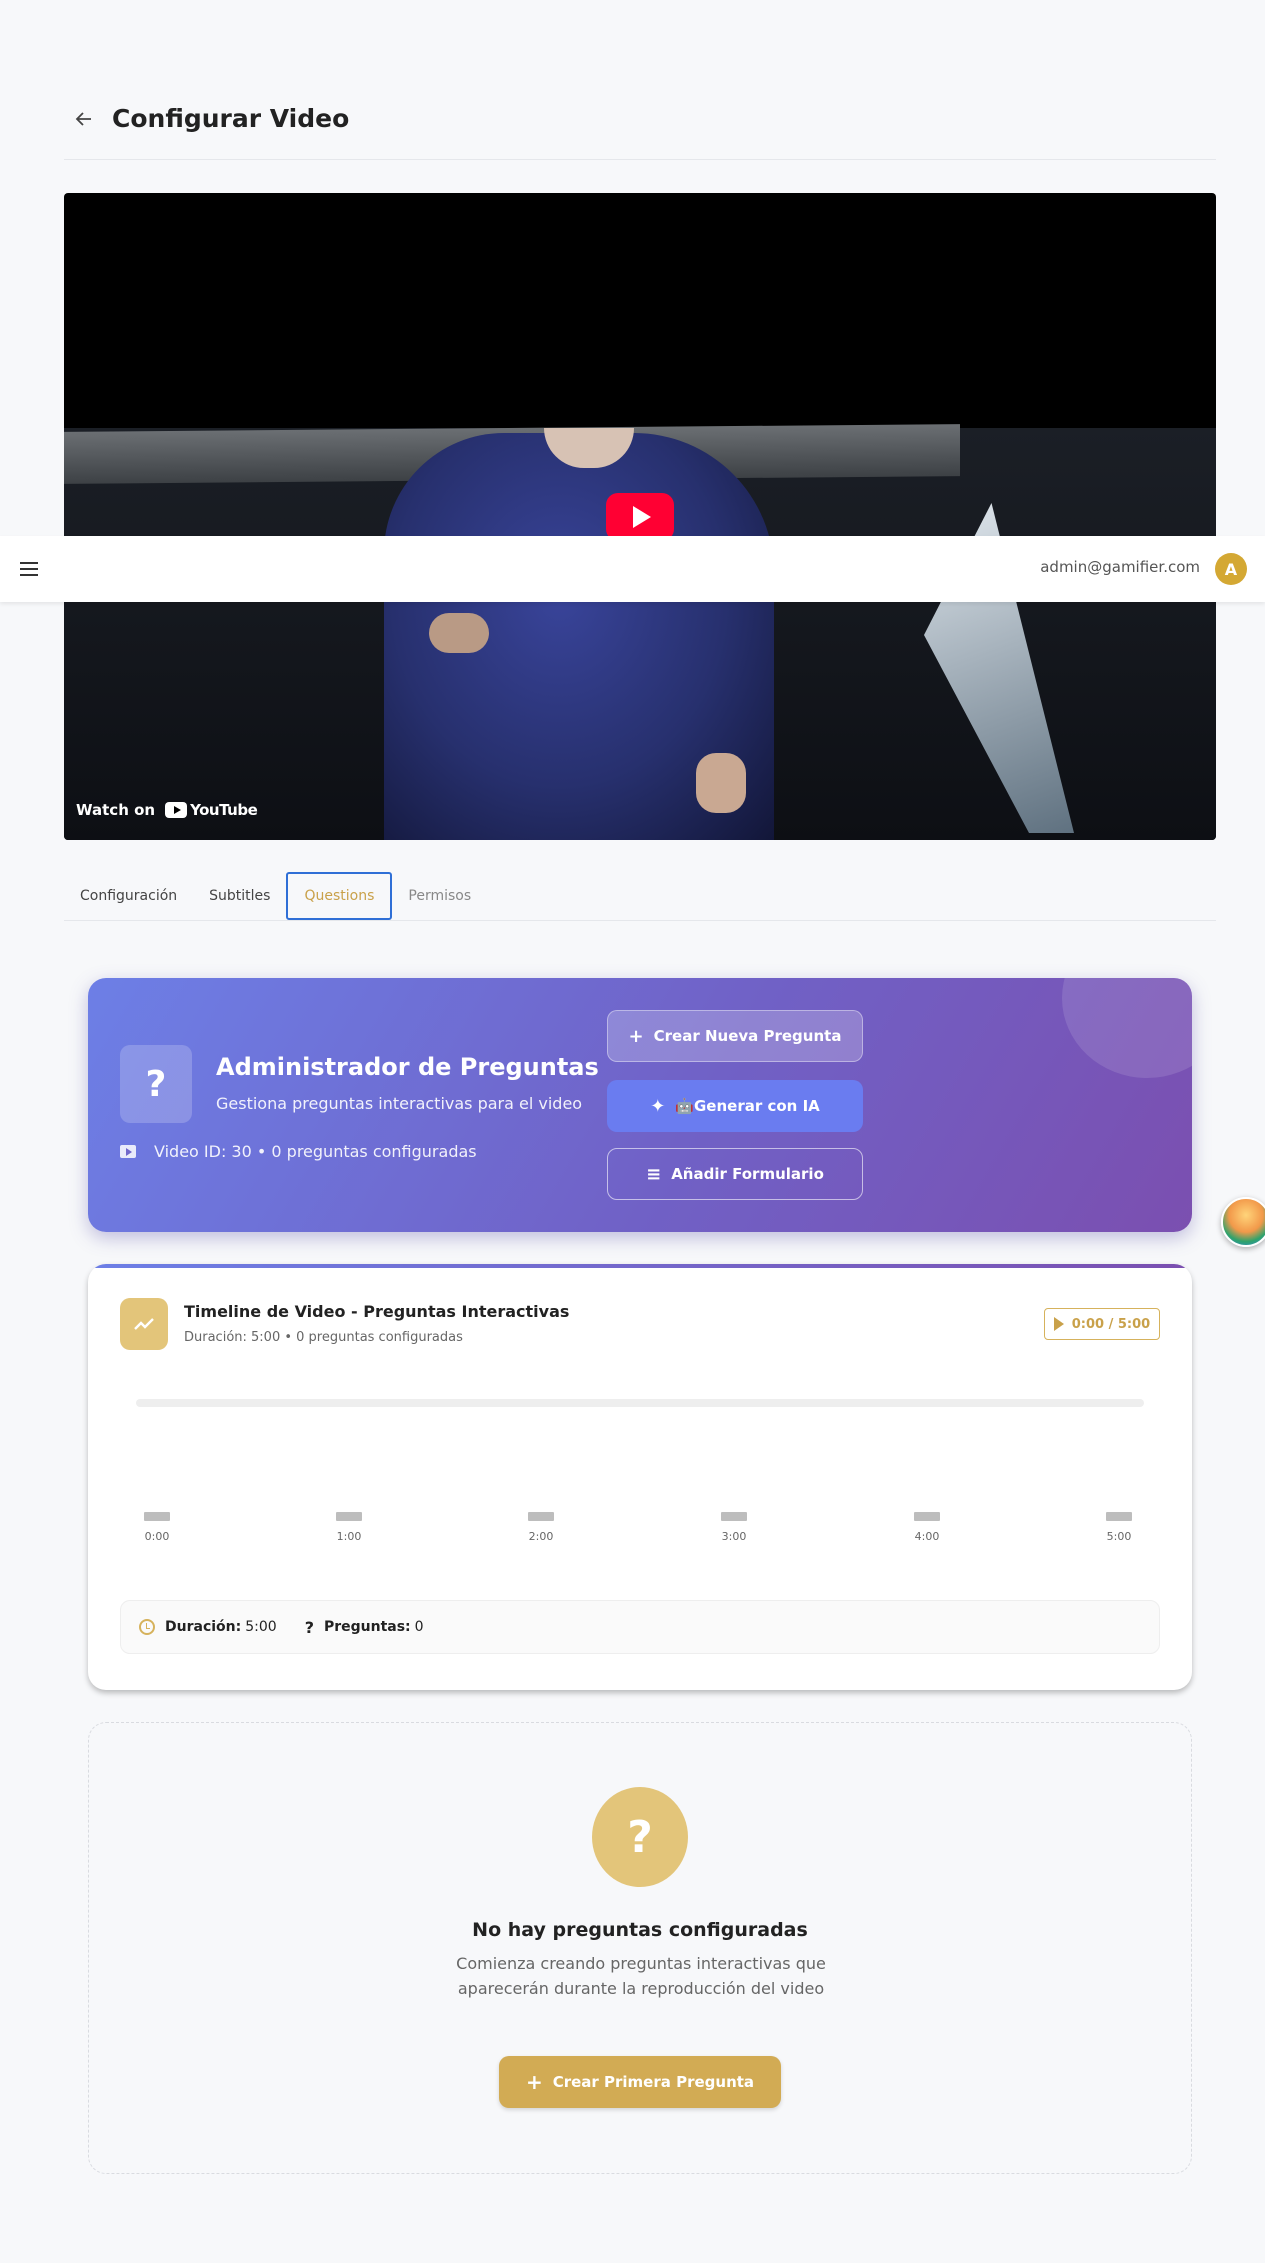 This screenshot has width=1265, height=2263. I want to click on tab-configuracion: Configuración, so click(128, 896).